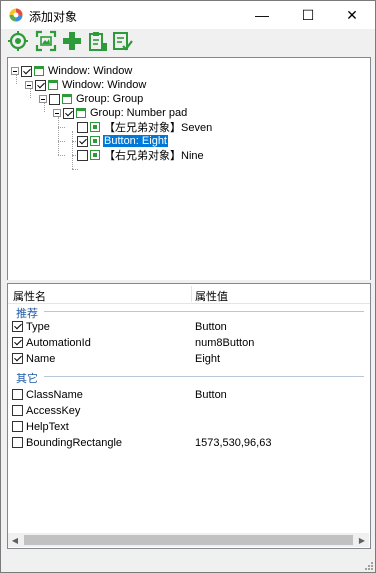 The image size is (376, 573). Describe the element at coordinates (191, 294) in the screenshot. I see `column-divider` at that location.